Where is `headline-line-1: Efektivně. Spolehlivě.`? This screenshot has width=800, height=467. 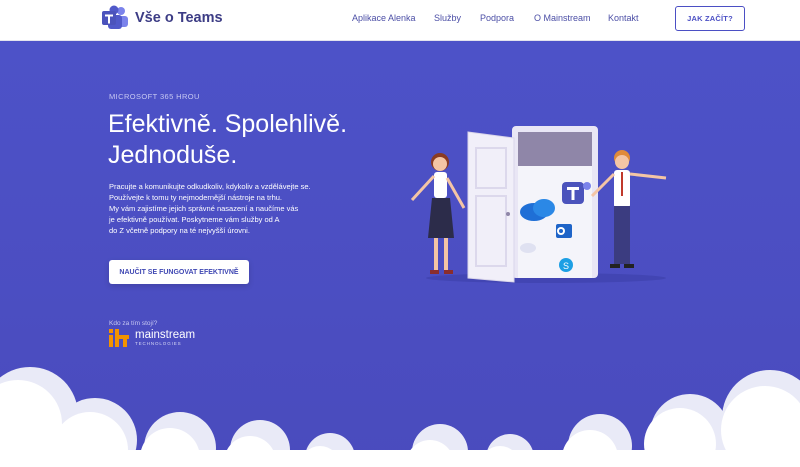
headline-line-1: Efektivně. Spolehlivě. is located at coordinates (228, 124).